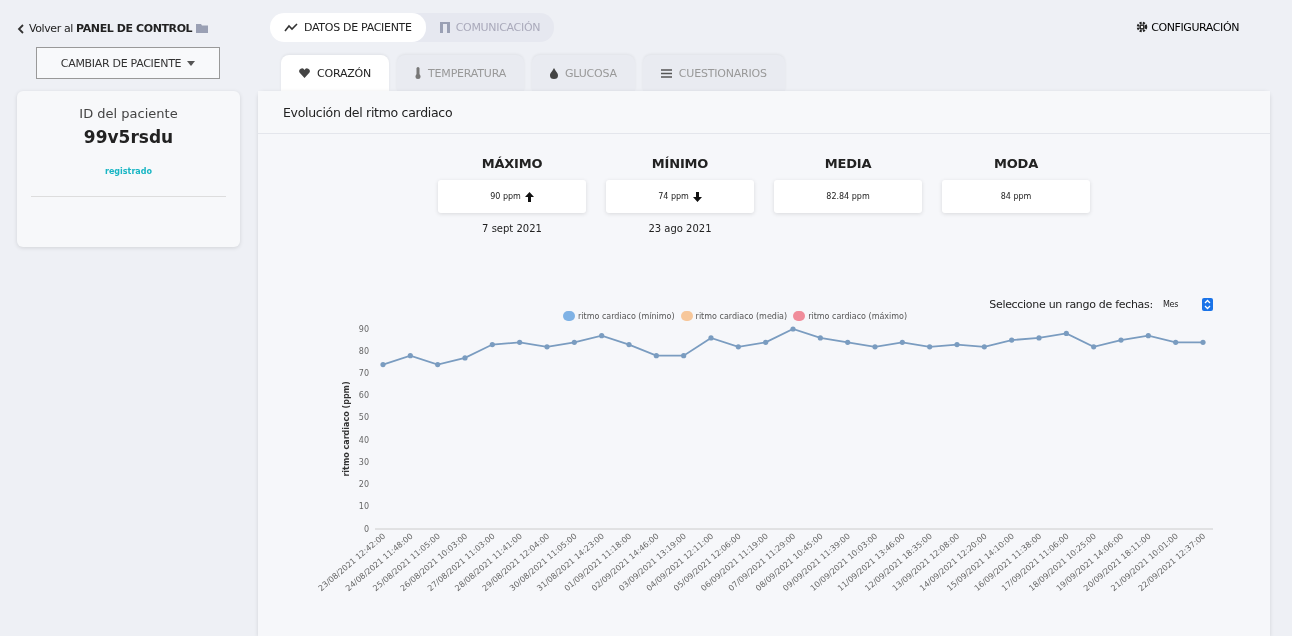 This screenshot has width=1292, height=636. Describe the element at coordinates (1187, 304) in the screenshot. I see `range-select: Mes` at that location.